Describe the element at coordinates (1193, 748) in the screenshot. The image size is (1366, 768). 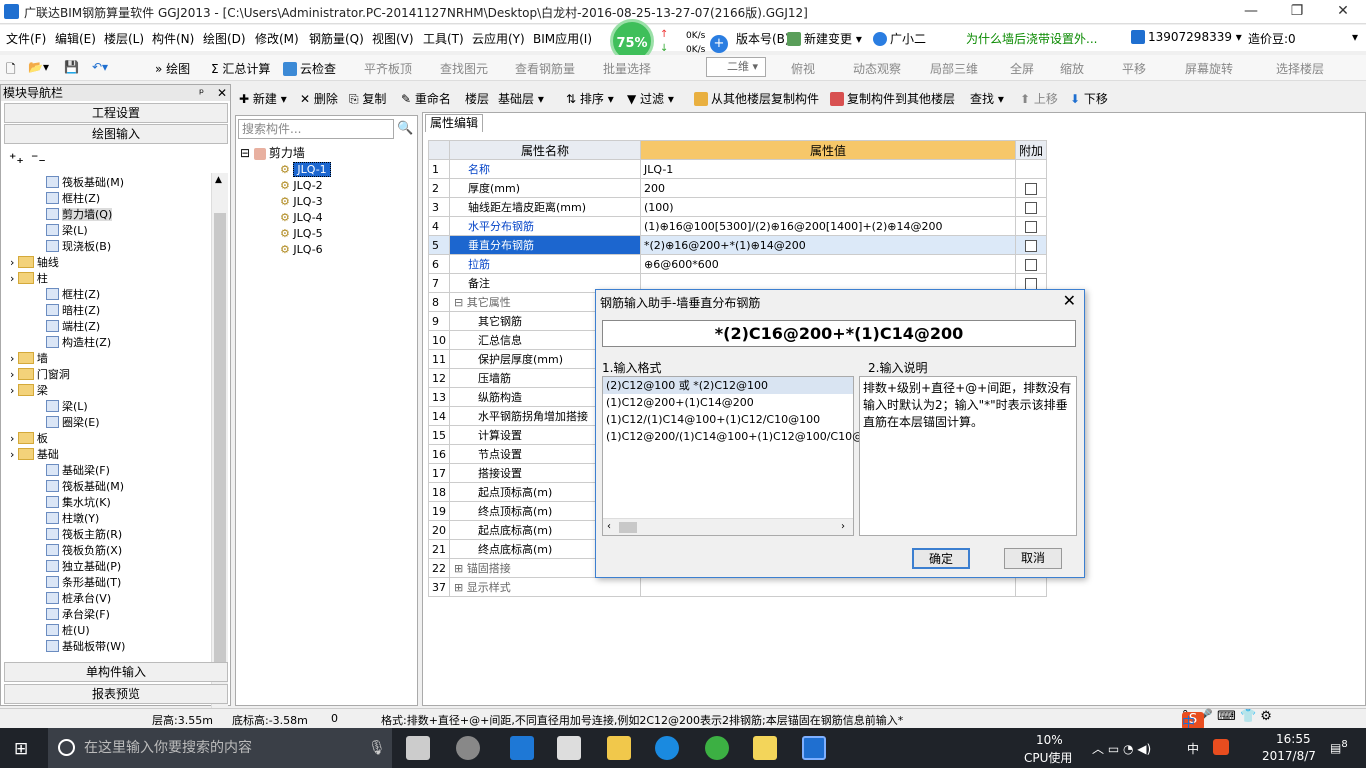
I see `tray-ime: 中` at that location.